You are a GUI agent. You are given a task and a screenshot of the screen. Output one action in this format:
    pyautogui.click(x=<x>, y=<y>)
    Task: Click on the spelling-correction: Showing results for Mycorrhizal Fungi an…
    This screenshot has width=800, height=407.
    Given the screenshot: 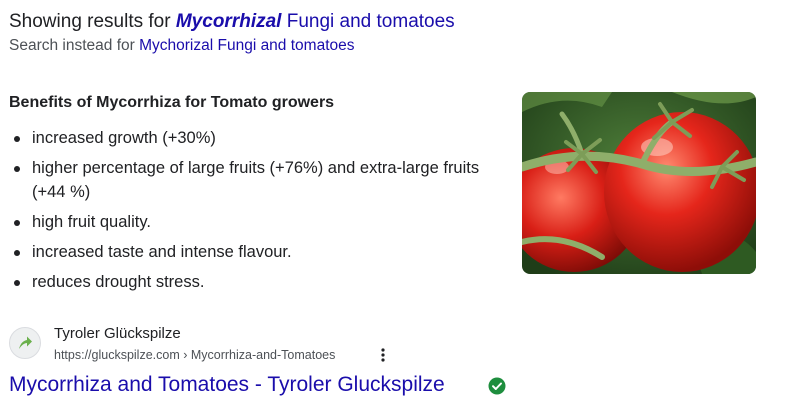 What is the action you would take?
    pyautogui.click(x=232, y=22)
    